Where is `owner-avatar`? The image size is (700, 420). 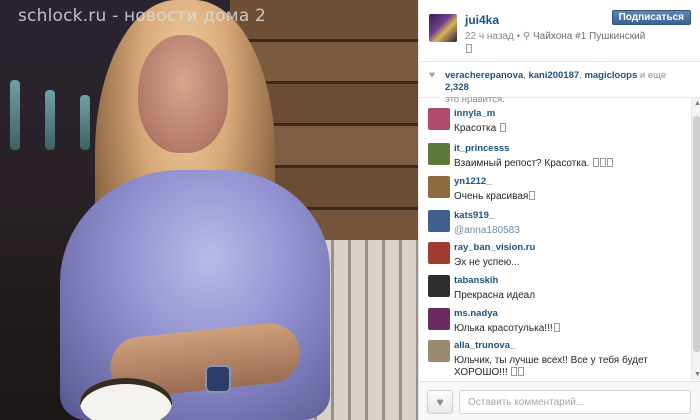 owner-avatar is located at coordinates (443, 28).